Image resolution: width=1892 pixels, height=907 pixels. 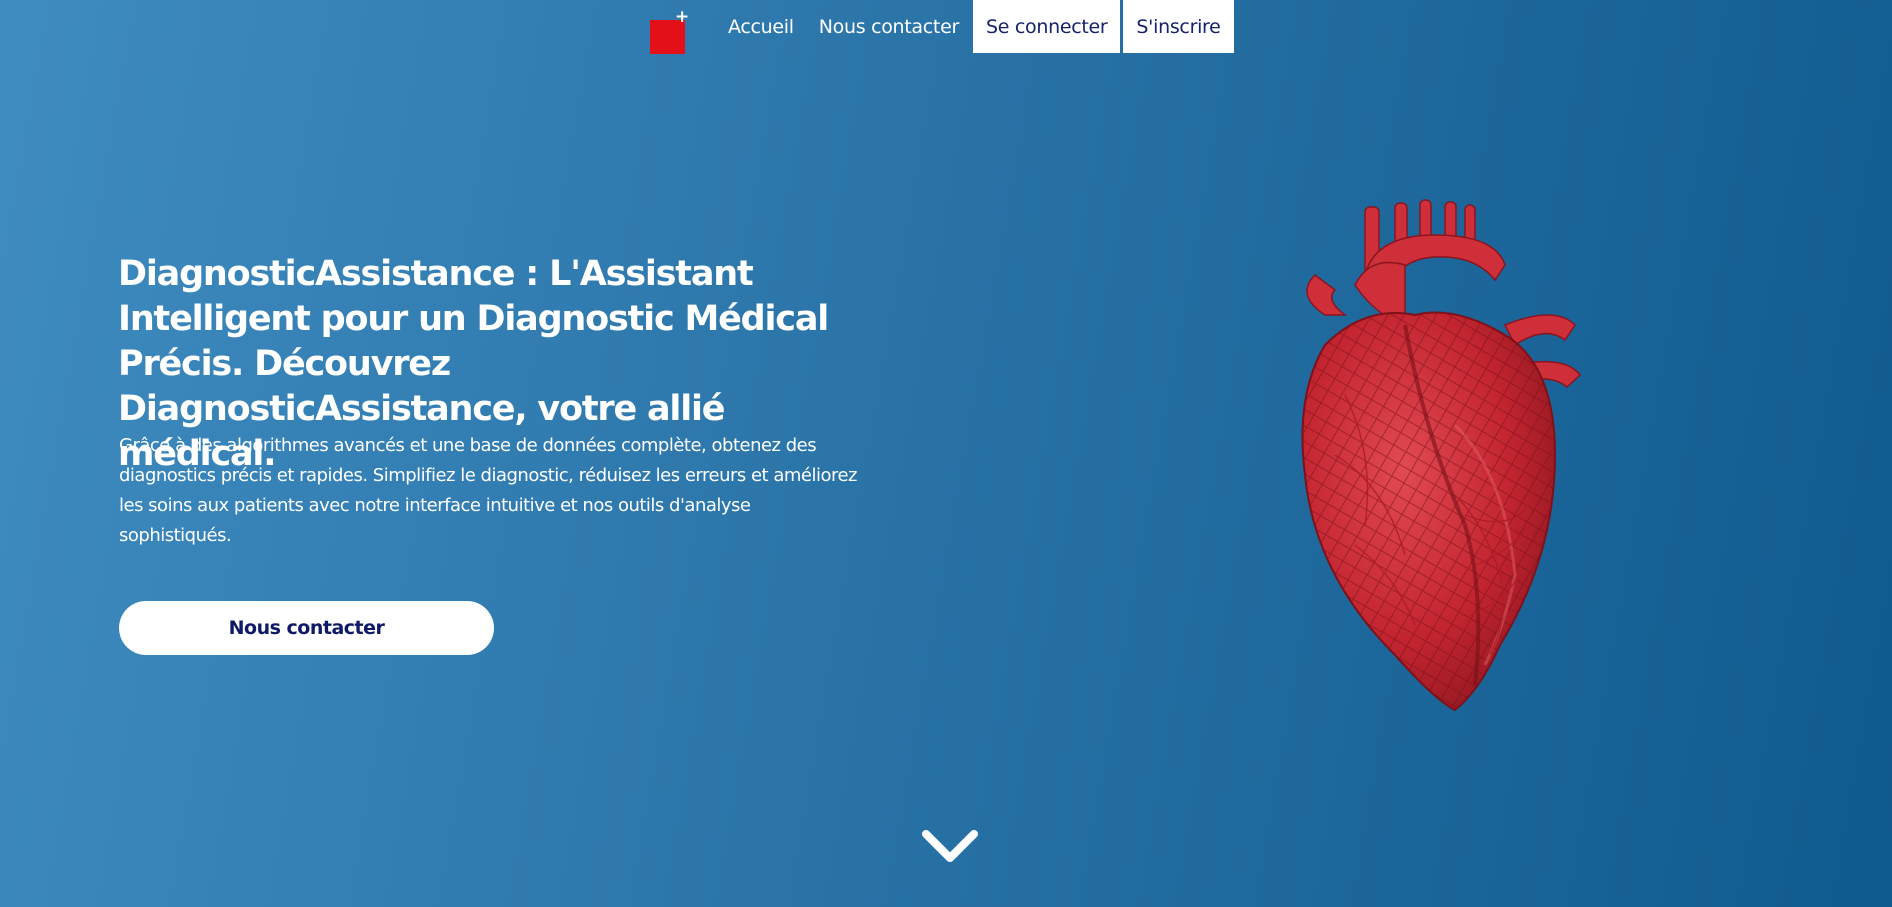 What do you see at coordinates (761, 27) in the screenshot?
I see `nav-link-home: Accueil` at bounding box center [761, 27].